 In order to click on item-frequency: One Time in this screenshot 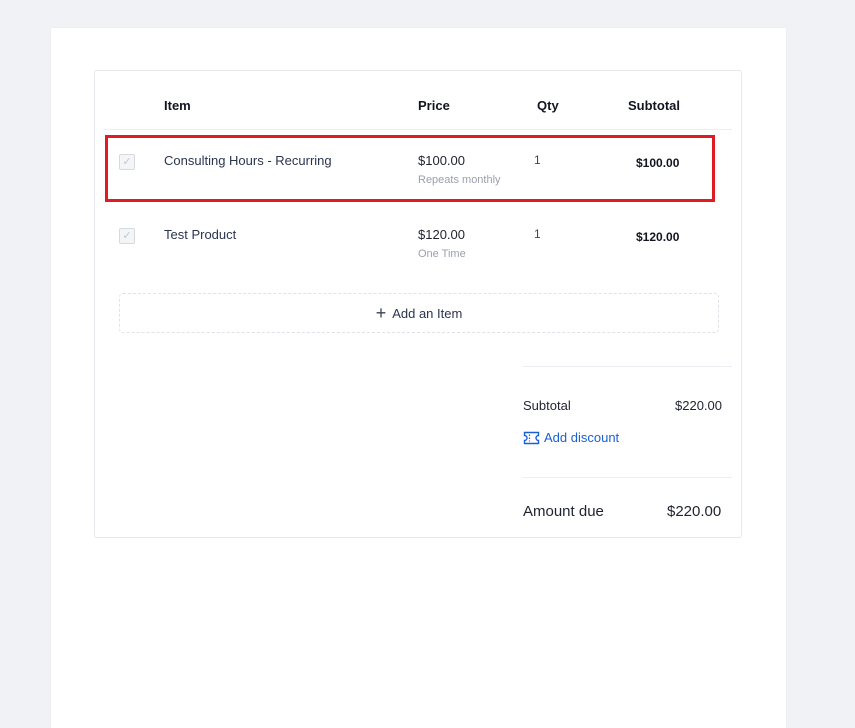, I will do `click(442, 254)`.